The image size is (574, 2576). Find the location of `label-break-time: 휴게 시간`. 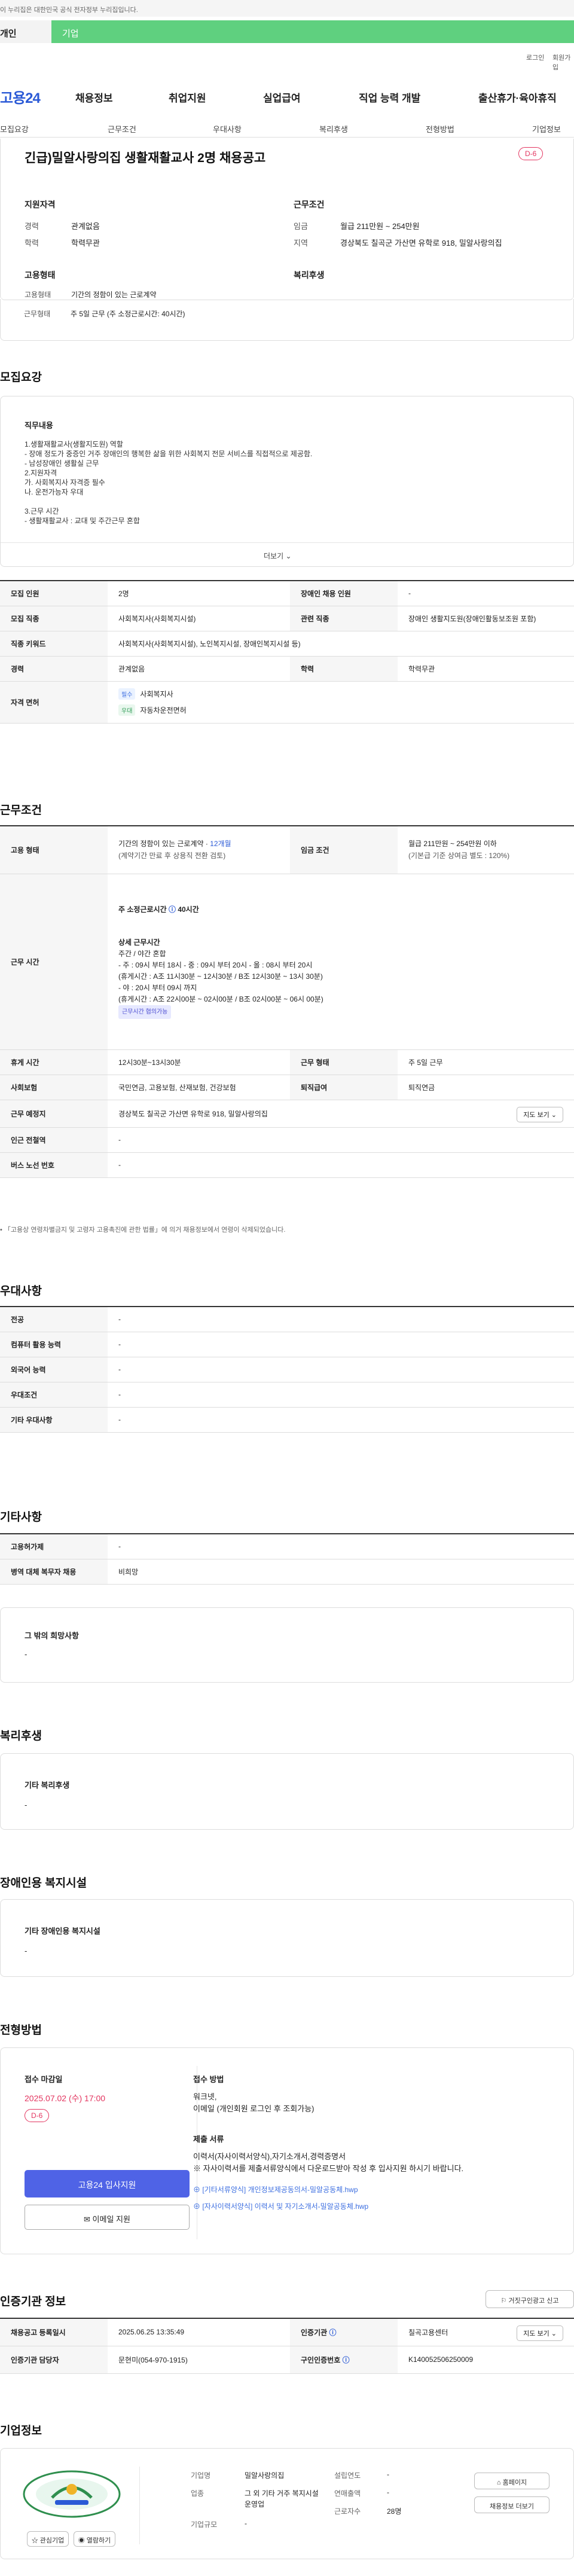

label-break-time: 휴게 시간 is located at coordinates (54, 1062).